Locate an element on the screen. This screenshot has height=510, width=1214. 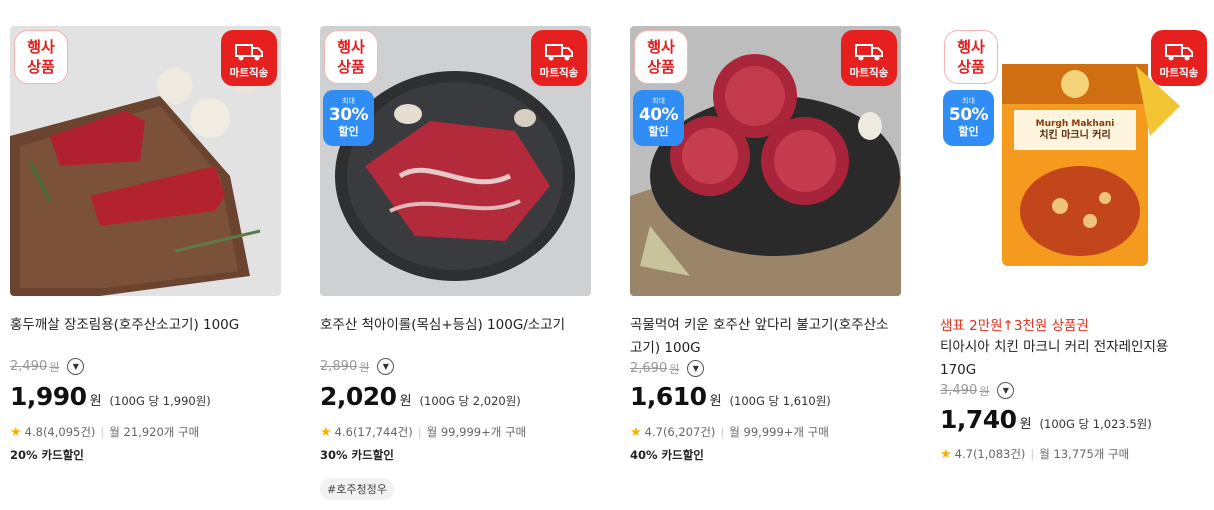
product-title: 호주산 척아이롤(목심+등심) 100G/소고기 is located at coordinates (454, 325).